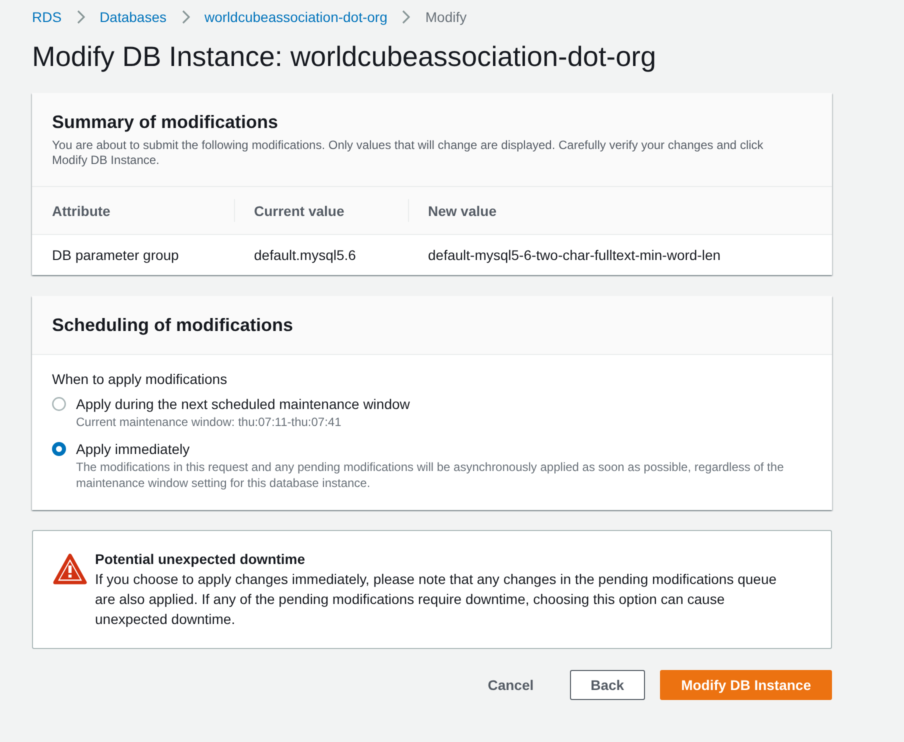 The height and width of the screenshot is (742, 904). Describe the element at coordinates (243, 404) in the screenshot. I see `radio-label: Apply during the next scheduled maintenance window` at that location.